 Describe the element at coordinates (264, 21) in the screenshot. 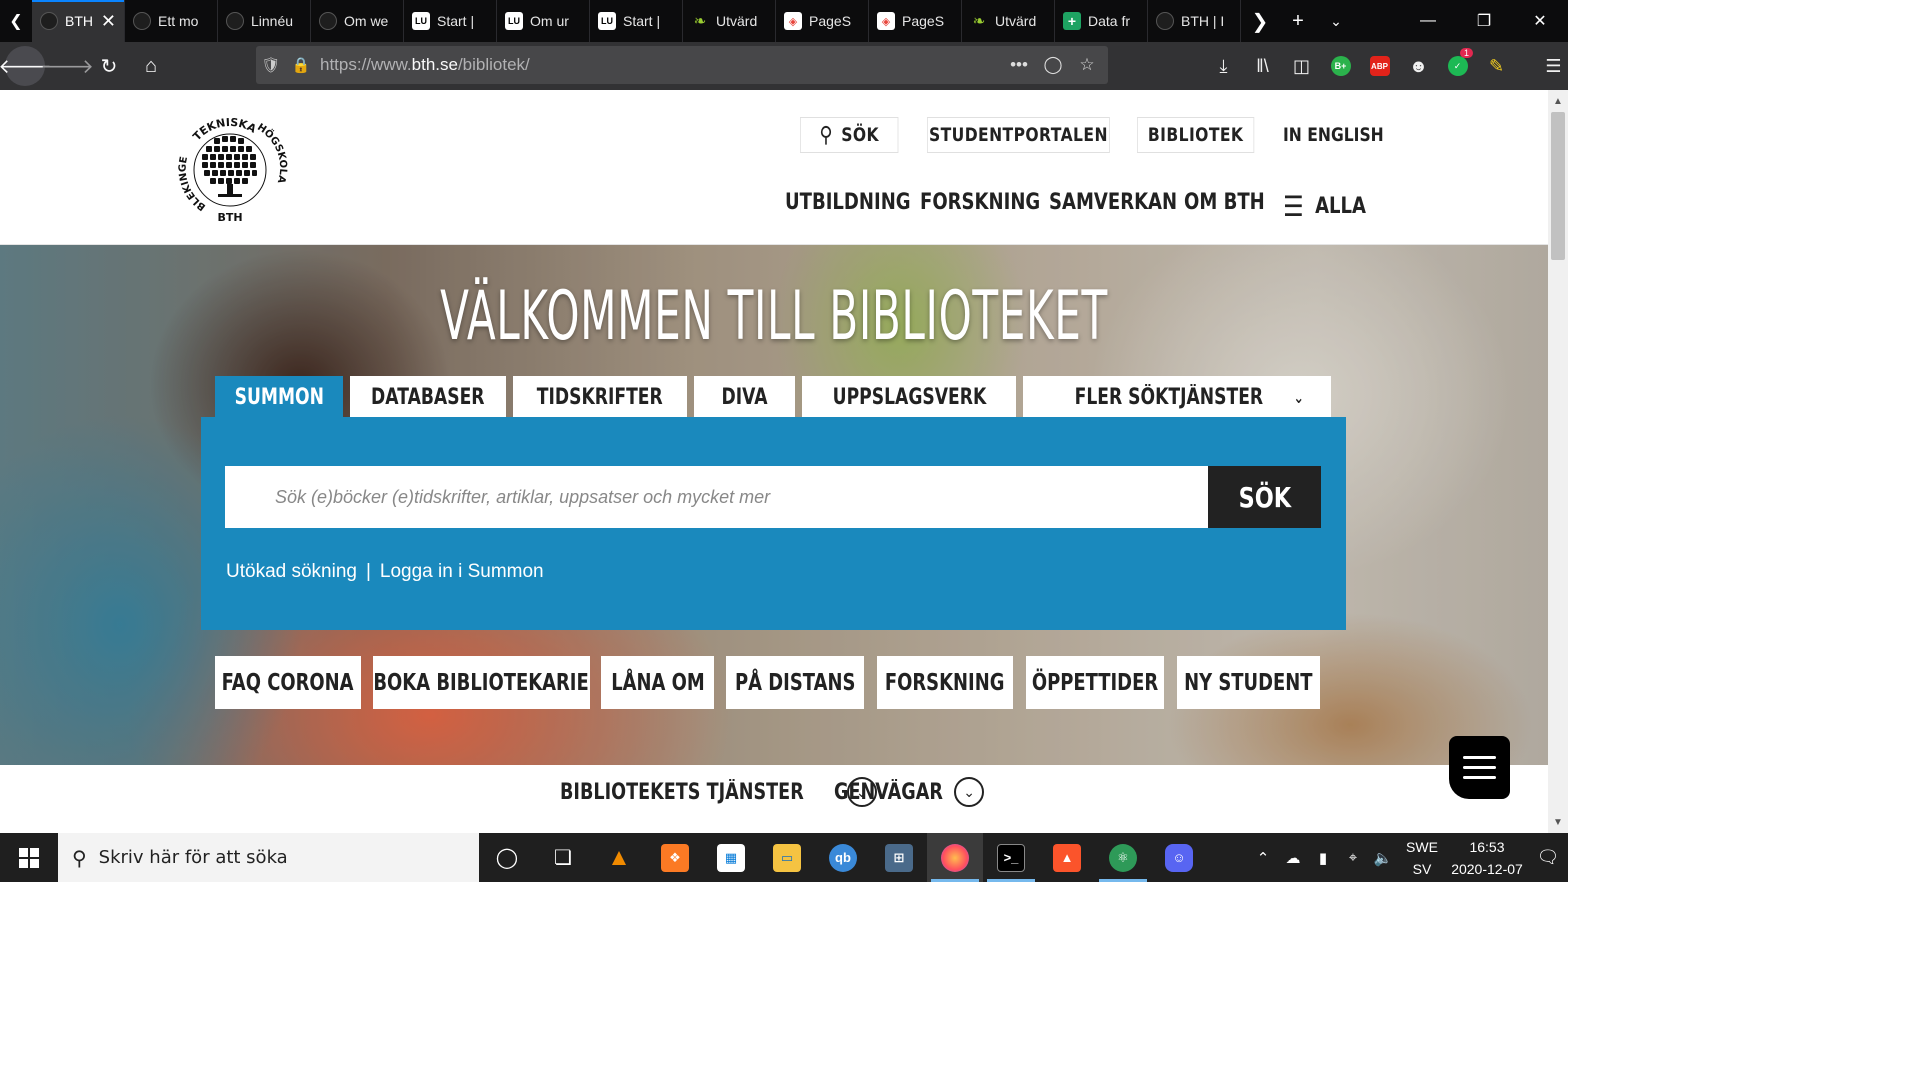

I see `browser-tab: Linnéu` at that location.